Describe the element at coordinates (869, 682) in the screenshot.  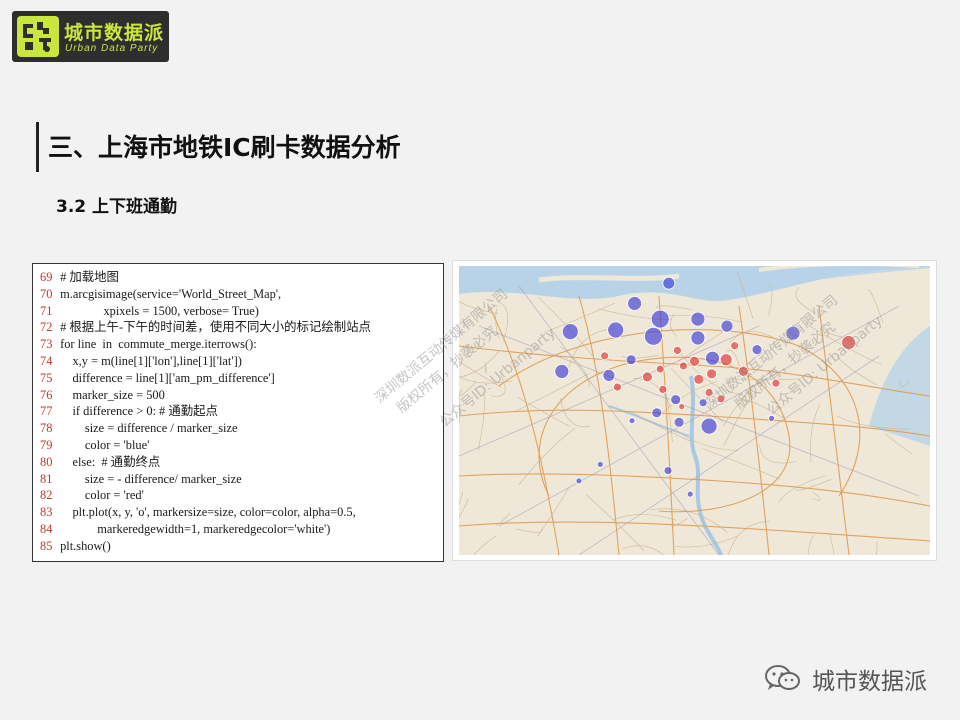
I see `brand-name: 城市数据派` at that location.